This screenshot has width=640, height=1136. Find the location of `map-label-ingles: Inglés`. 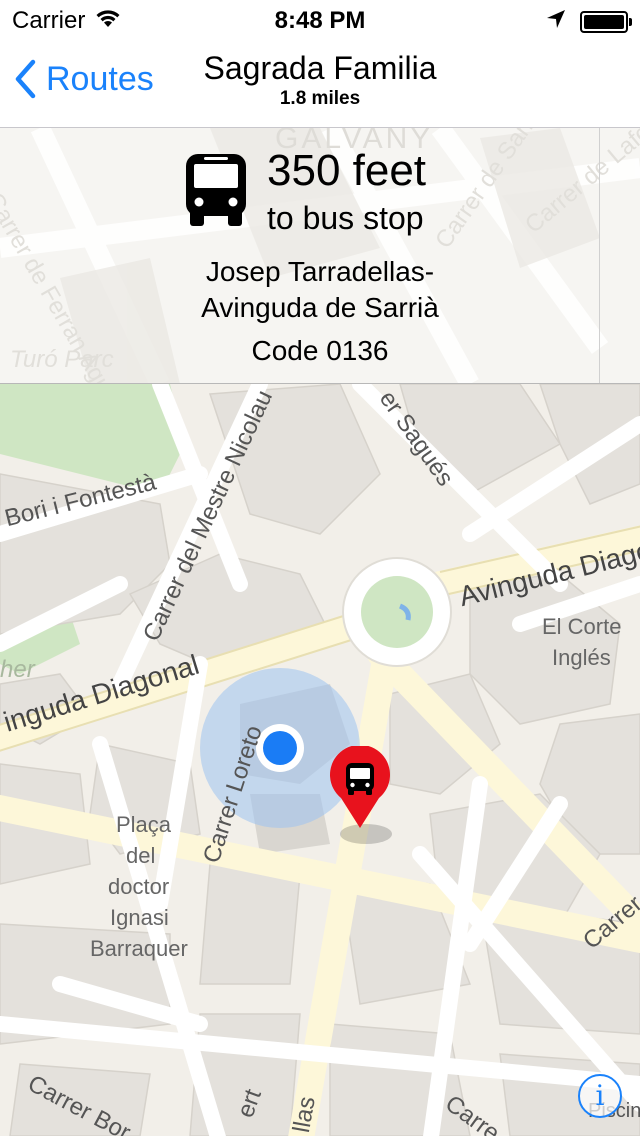

map-label-ingles: Inglés is located at coordinates (581, 657).